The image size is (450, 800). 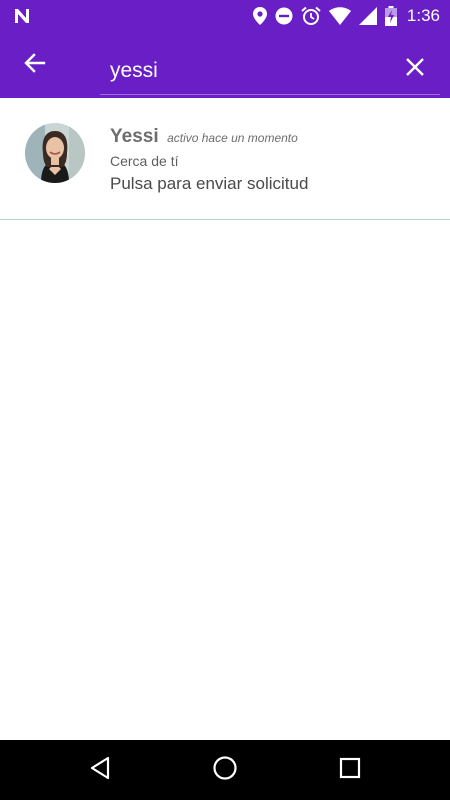 I want to click on n-logo-icon, so click(x=22, y=18).